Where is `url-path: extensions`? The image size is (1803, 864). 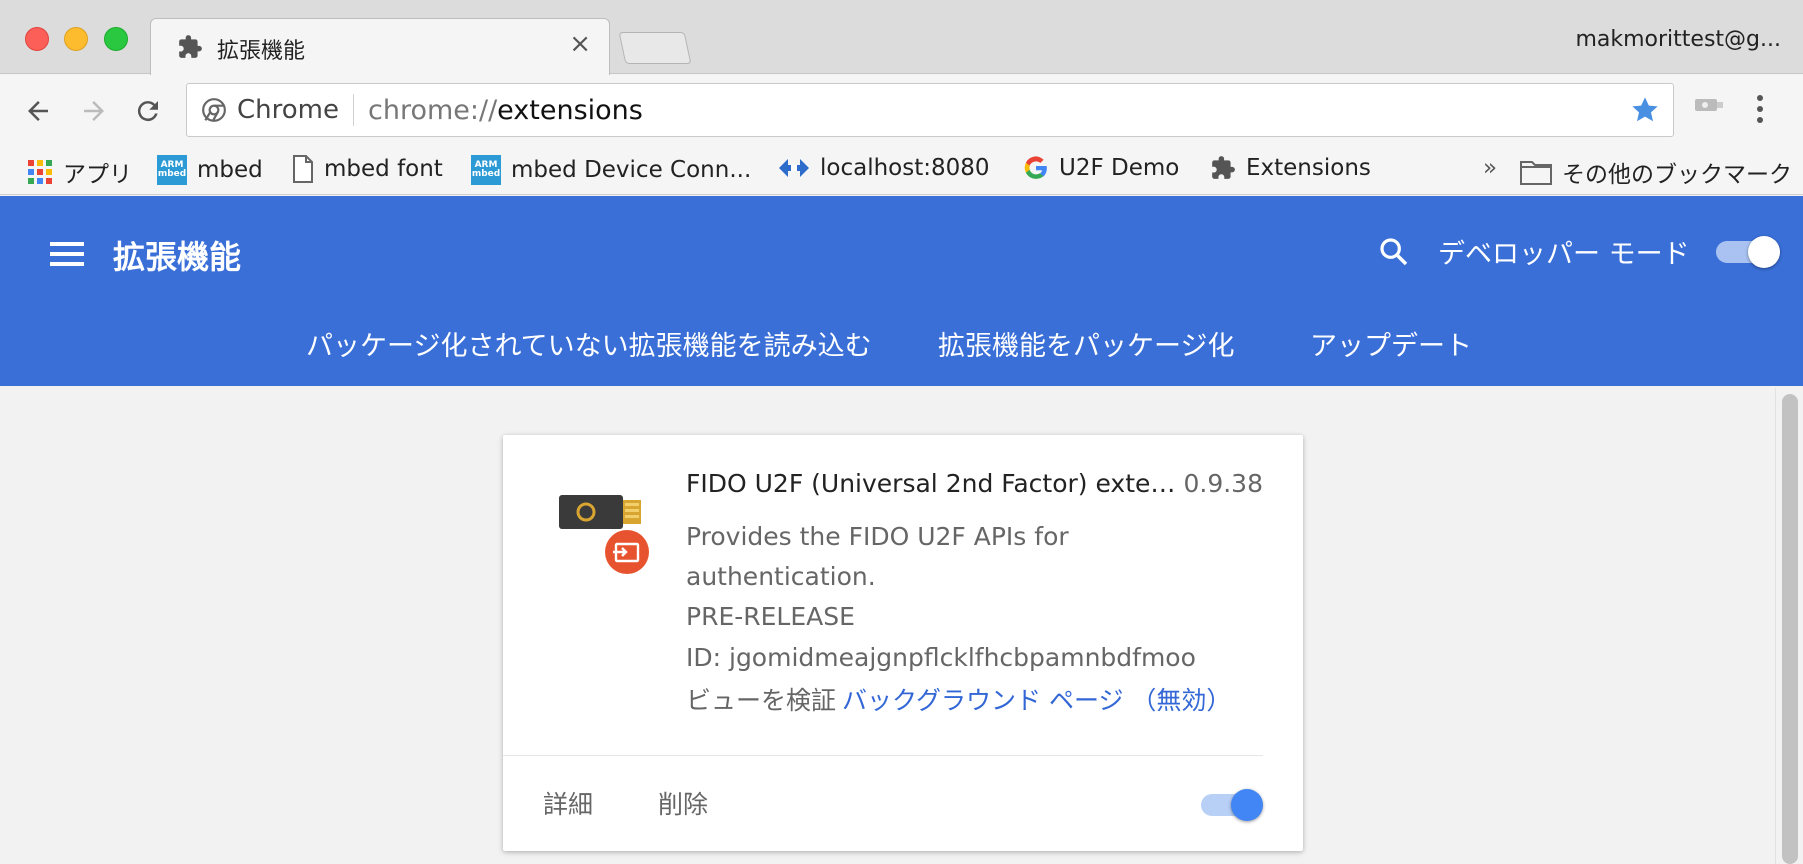
url-path: extensions is located at coordinates (570, 110).